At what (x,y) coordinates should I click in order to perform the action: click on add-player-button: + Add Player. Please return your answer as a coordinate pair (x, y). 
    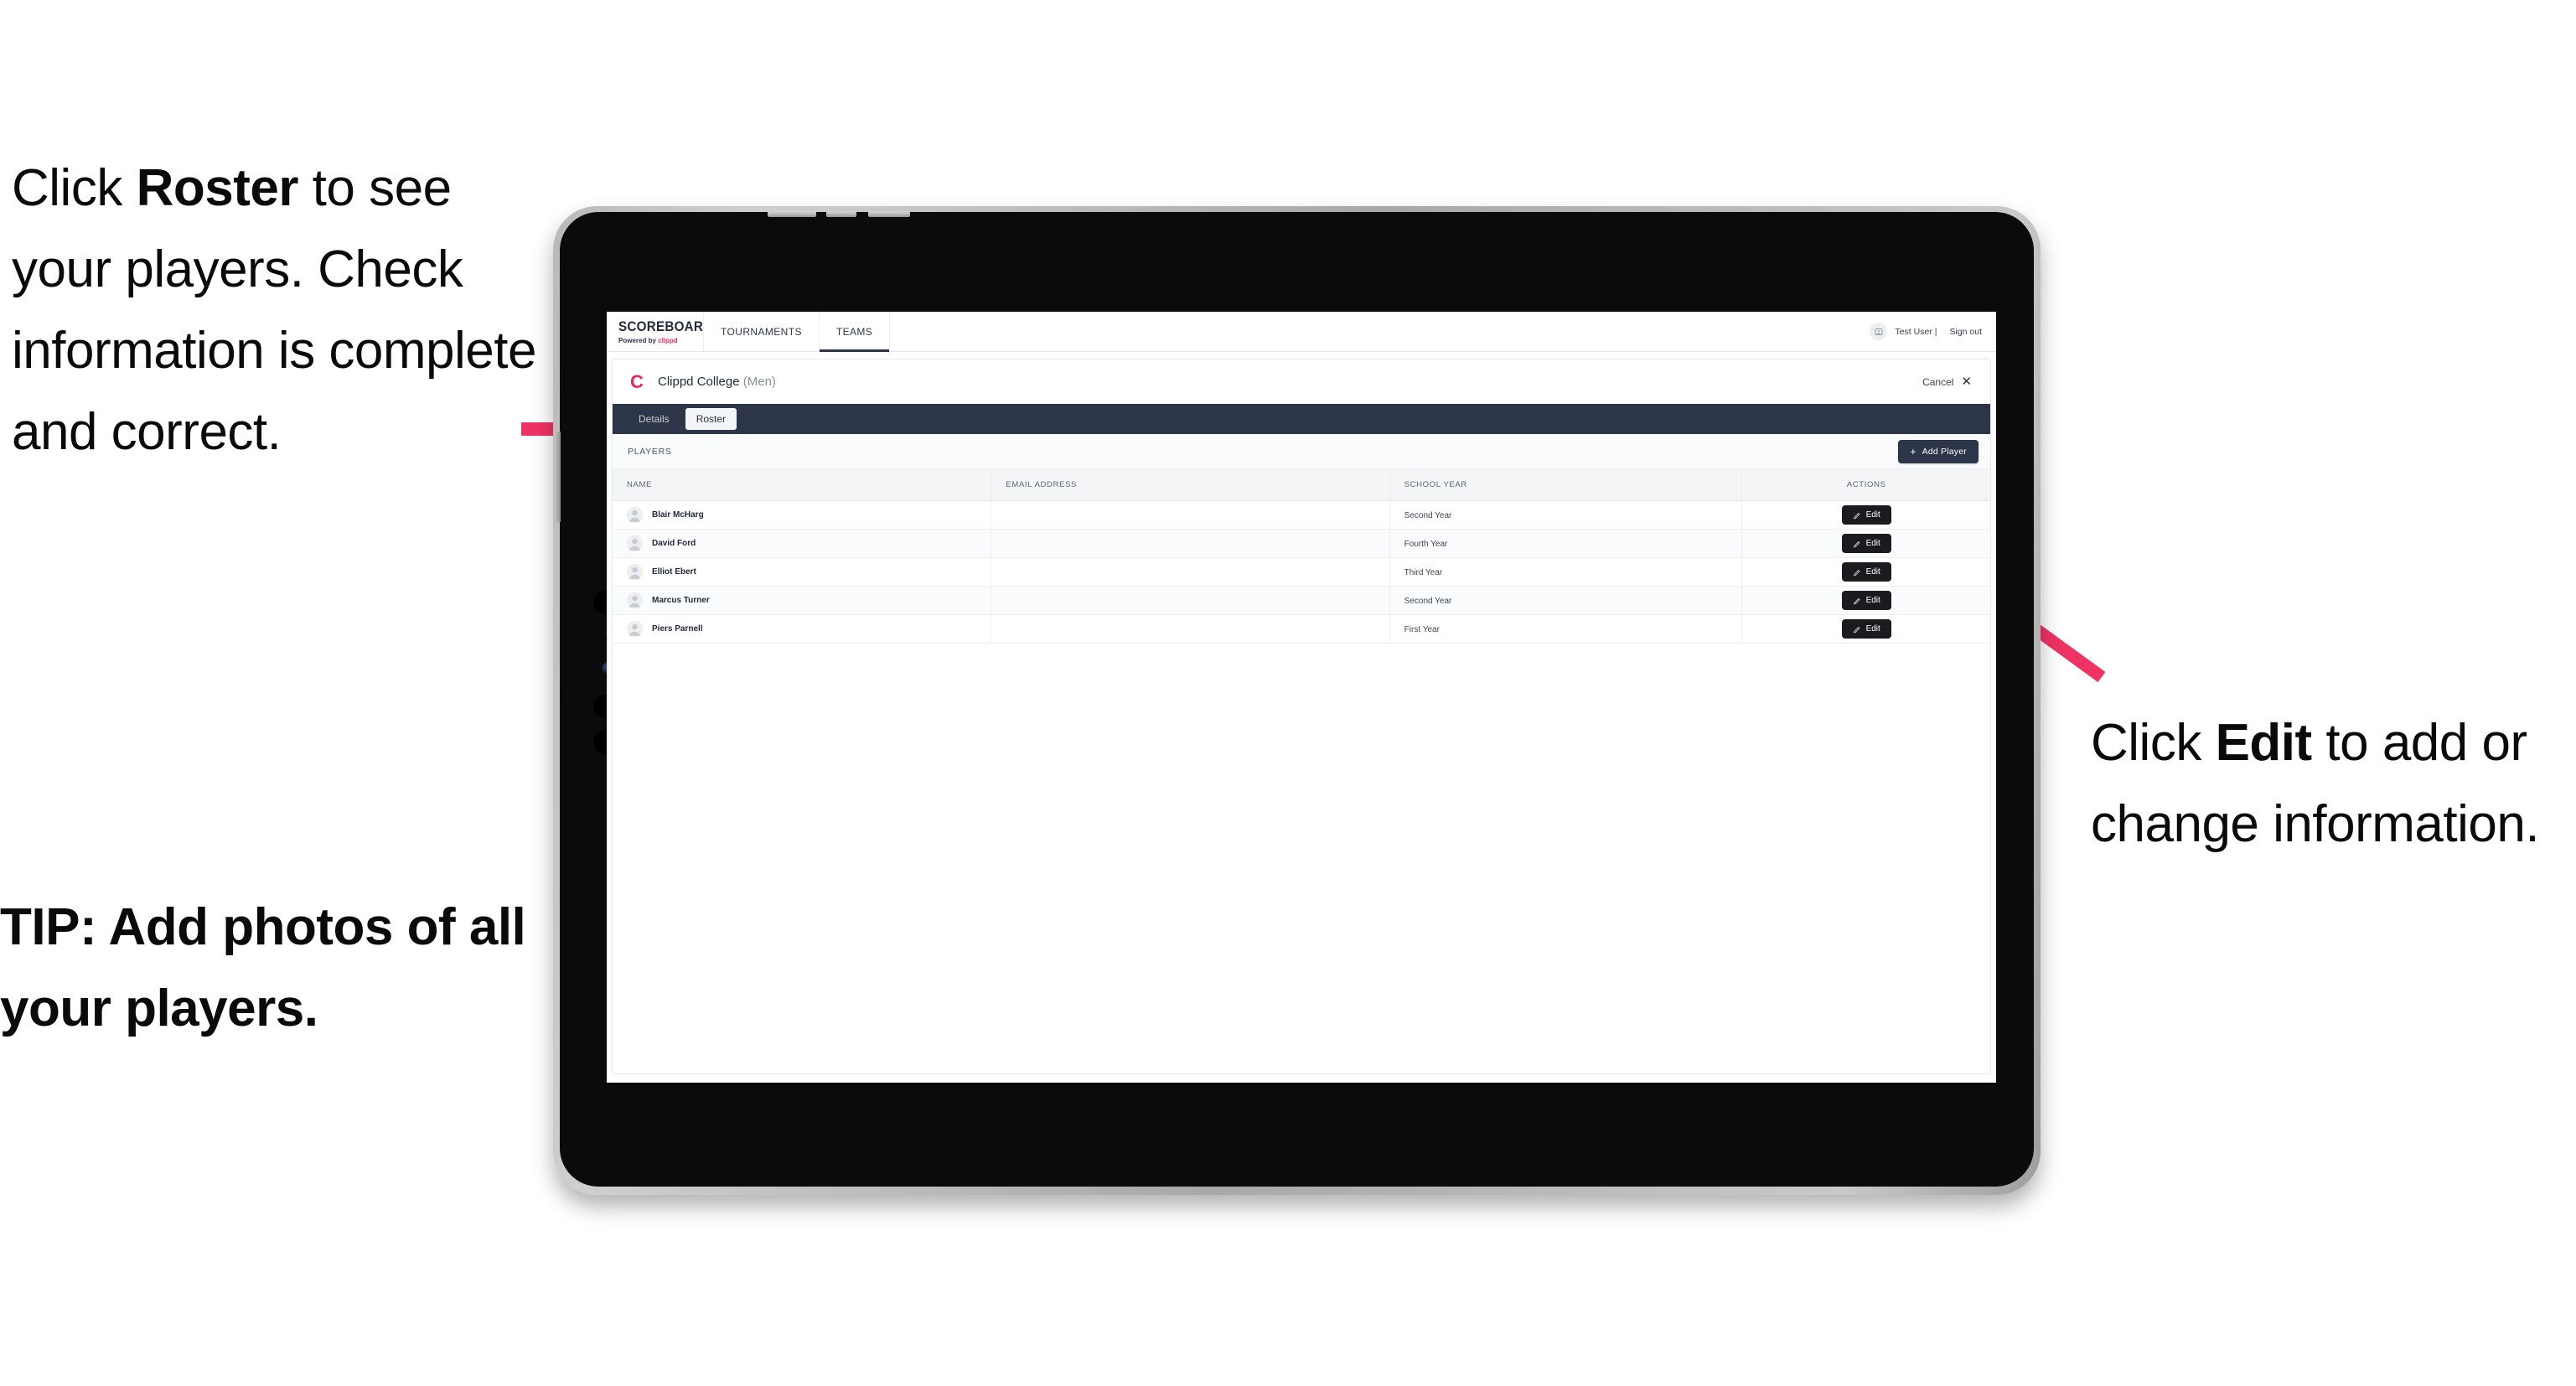
    Looking at the image, I should click on (1938, 451).